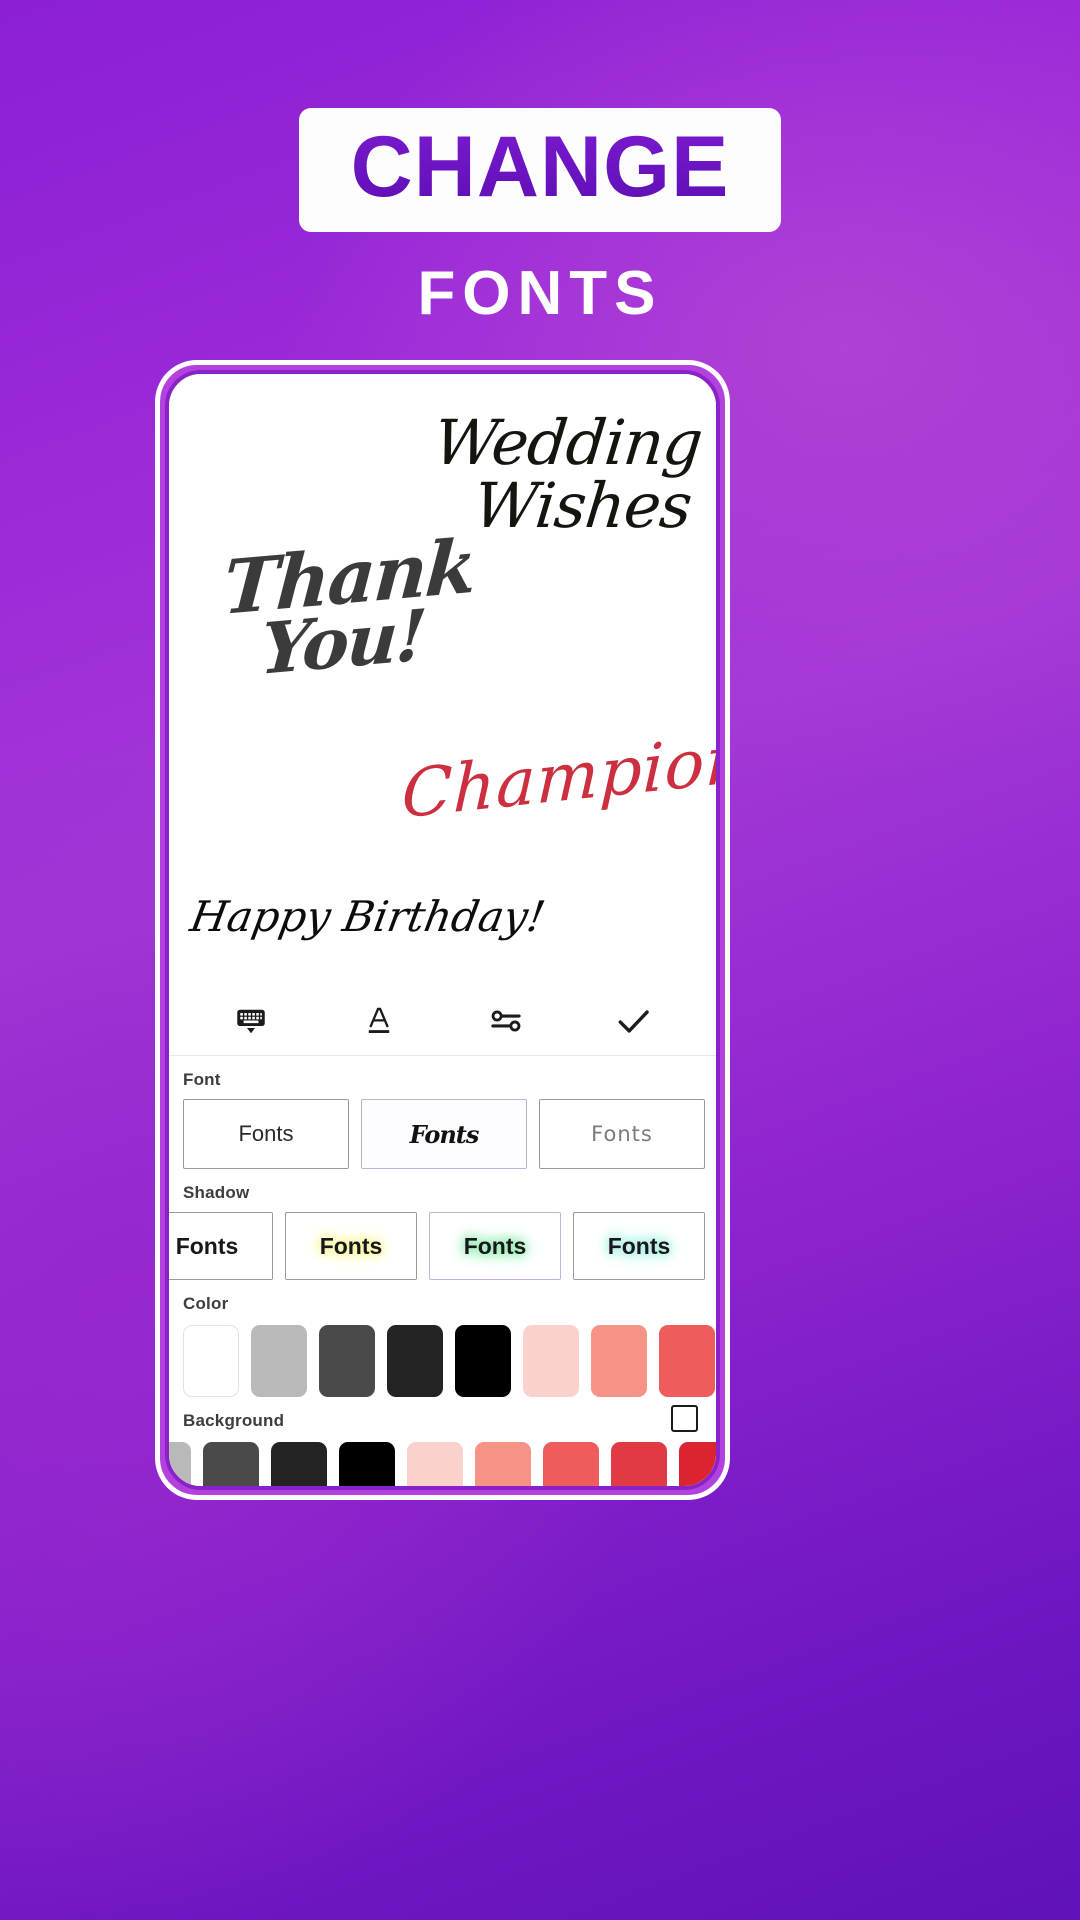  I want to click on artwork-thank-you: Thank You!, so click(347, 607).